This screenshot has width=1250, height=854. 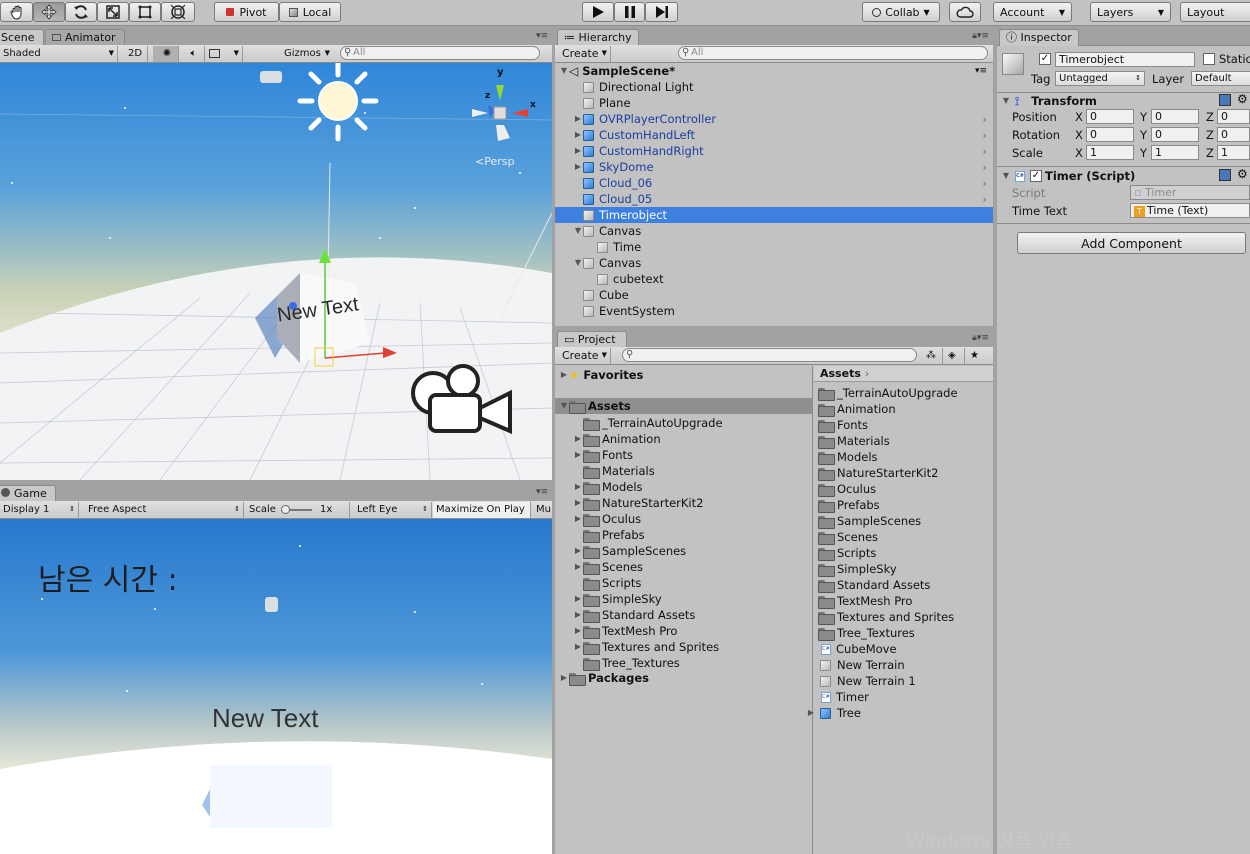 What do you see at coordinates (246, 12) in the screenshot?
I see `pivot-toggle-button: Pivot` at bounding box center [246, 12].